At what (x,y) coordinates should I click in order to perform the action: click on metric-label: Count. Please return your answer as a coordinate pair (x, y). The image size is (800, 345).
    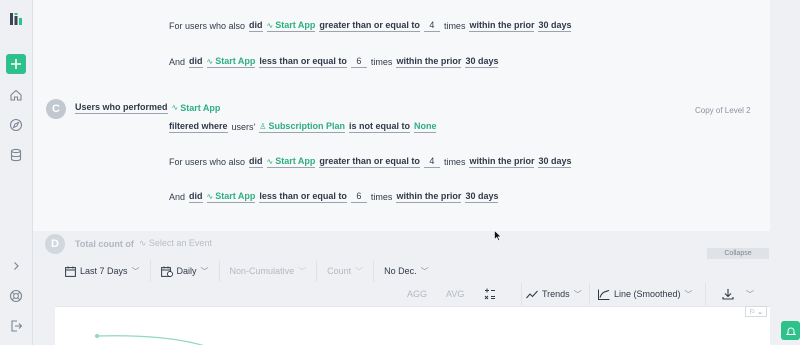
    Looking at the image, I should click on (339, 271).